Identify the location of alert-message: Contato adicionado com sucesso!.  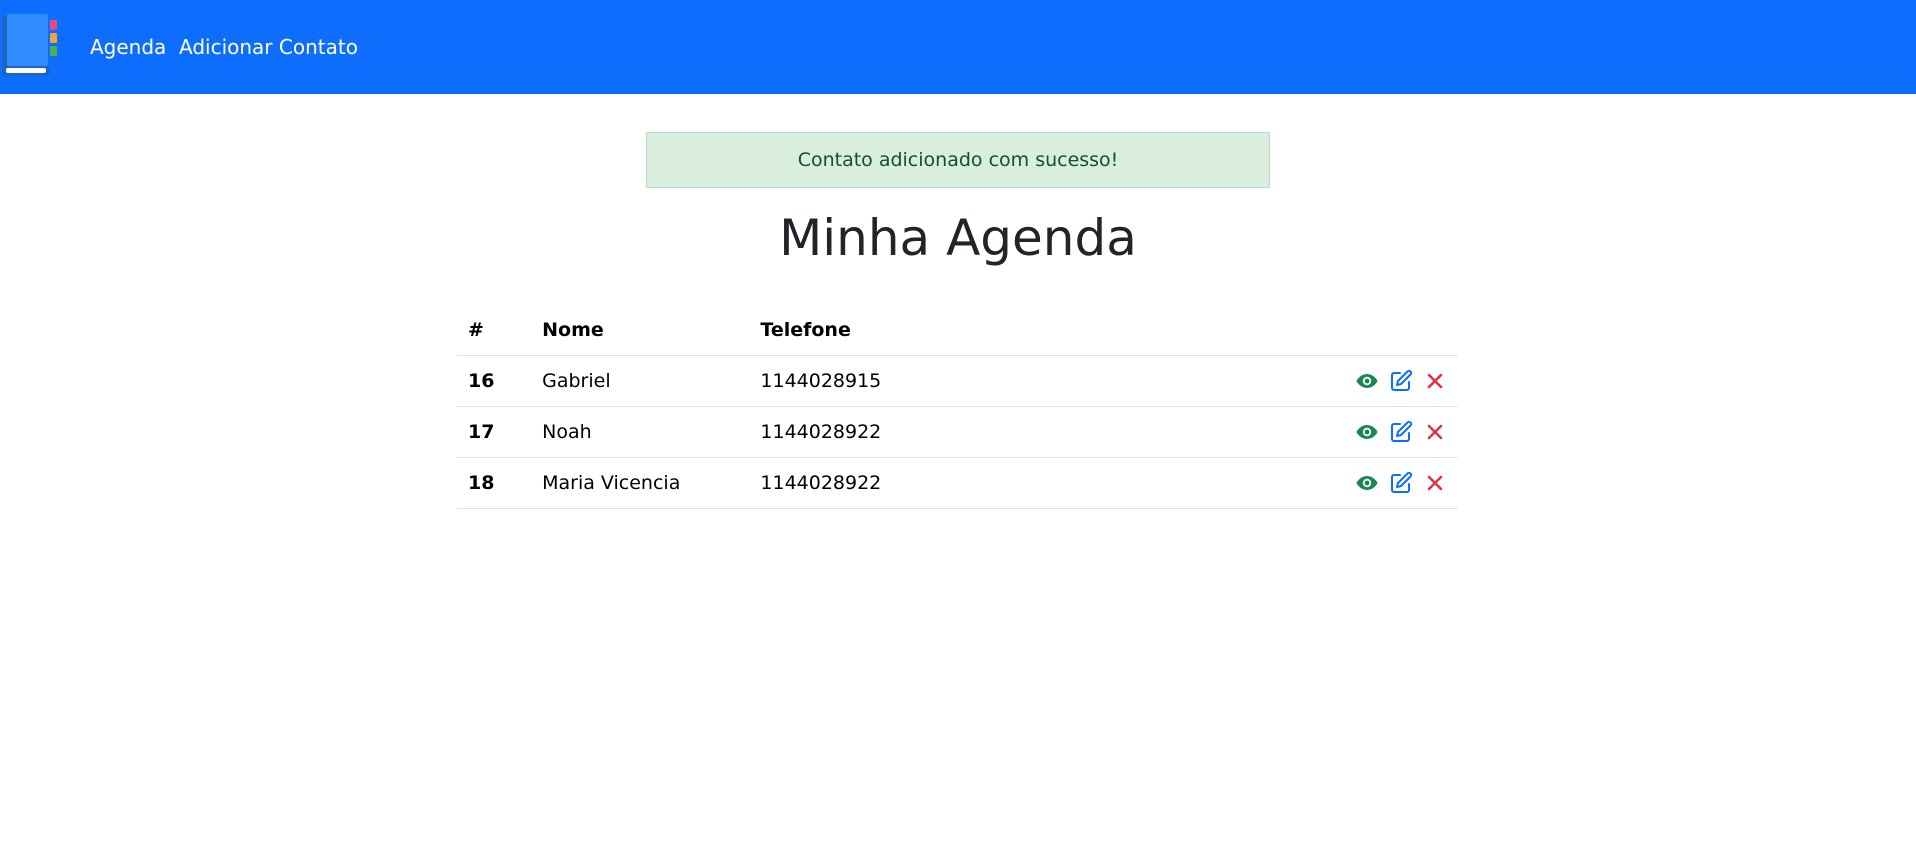
(958, 160).